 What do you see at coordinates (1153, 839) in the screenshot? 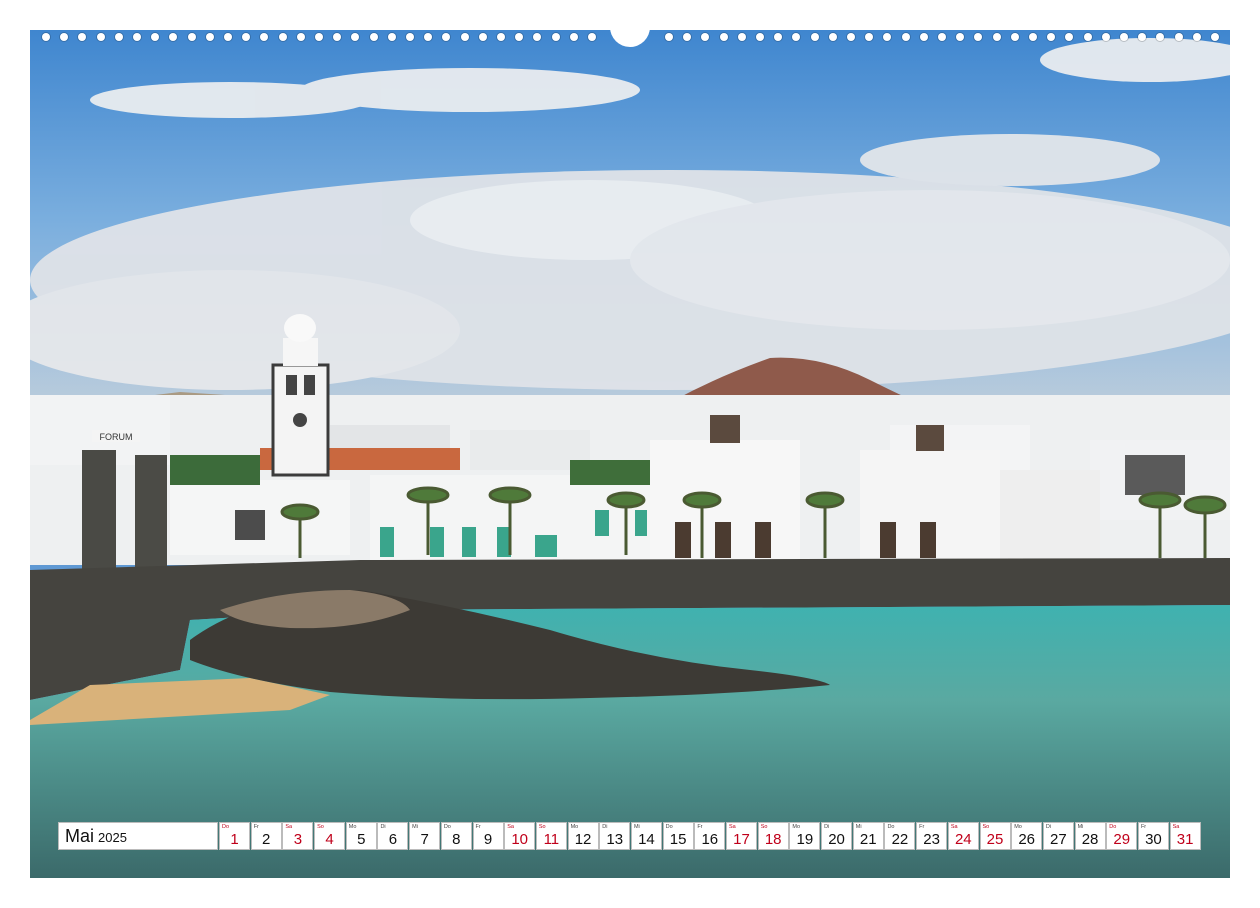
I see `day-number: 30` at bounding box center [1153, 839].